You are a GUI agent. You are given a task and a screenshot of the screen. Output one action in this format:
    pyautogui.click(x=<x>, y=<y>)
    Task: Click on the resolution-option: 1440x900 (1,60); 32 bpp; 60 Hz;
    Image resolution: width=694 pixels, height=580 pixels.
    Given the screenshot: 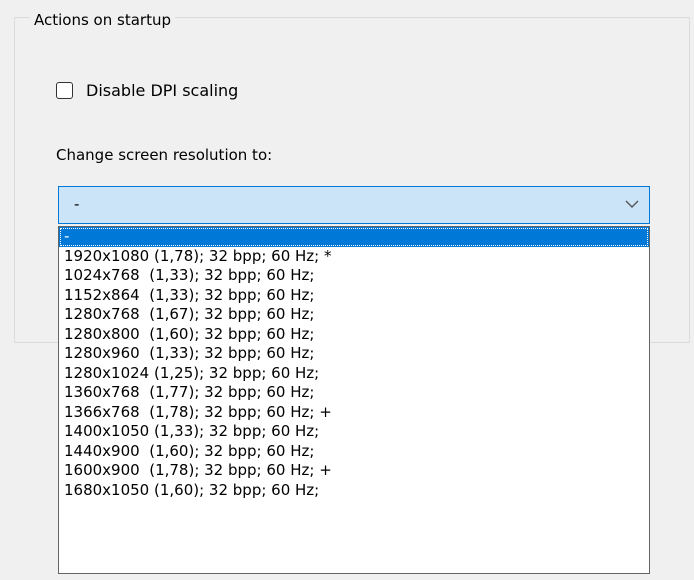 What is the action you would take?
    pyautogui.click(x=354, y=452)
    